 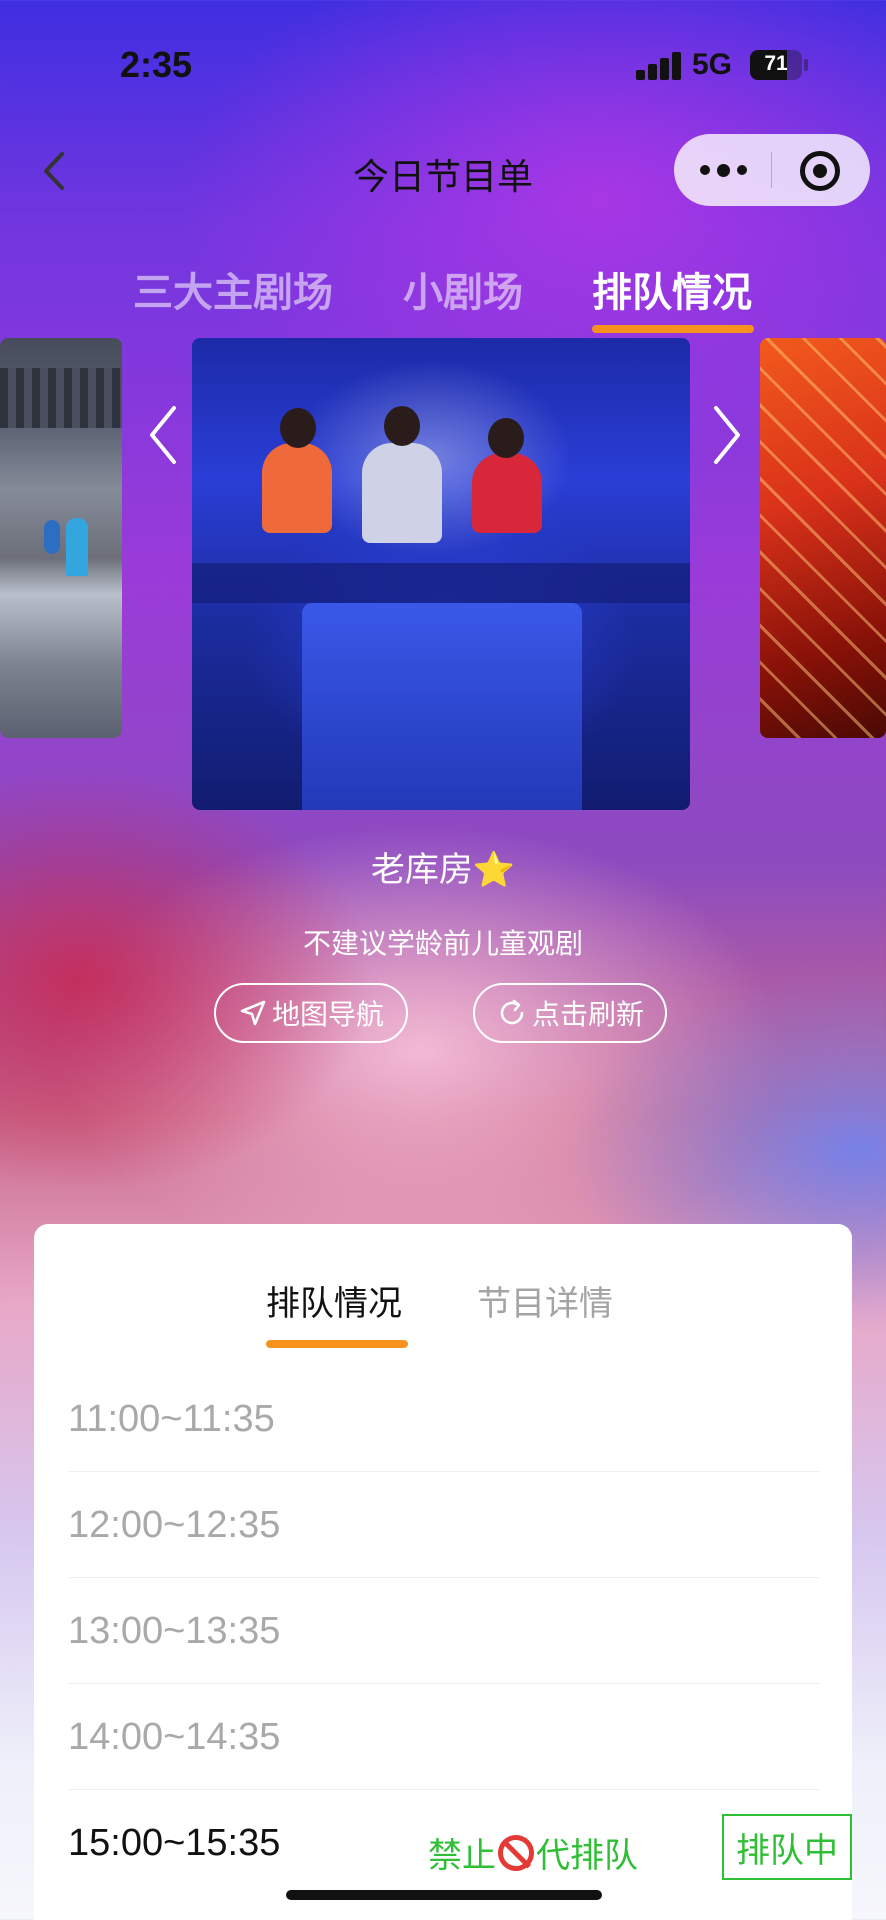 I want to click on tab-queue: 排队情况, so click(x=334, y=1300).